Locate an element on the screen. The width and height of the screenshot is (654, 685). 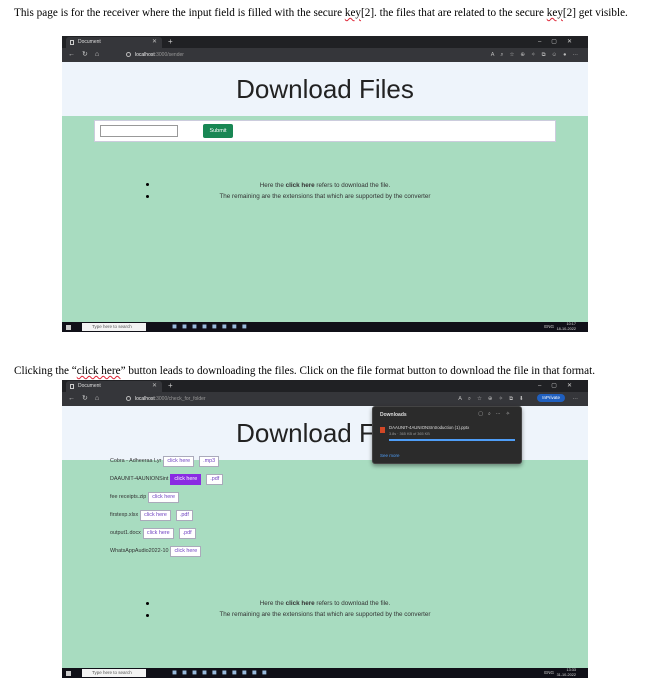
taskbar-clock: 10:17 18-10-2022 is located at coordinates (566, 327).